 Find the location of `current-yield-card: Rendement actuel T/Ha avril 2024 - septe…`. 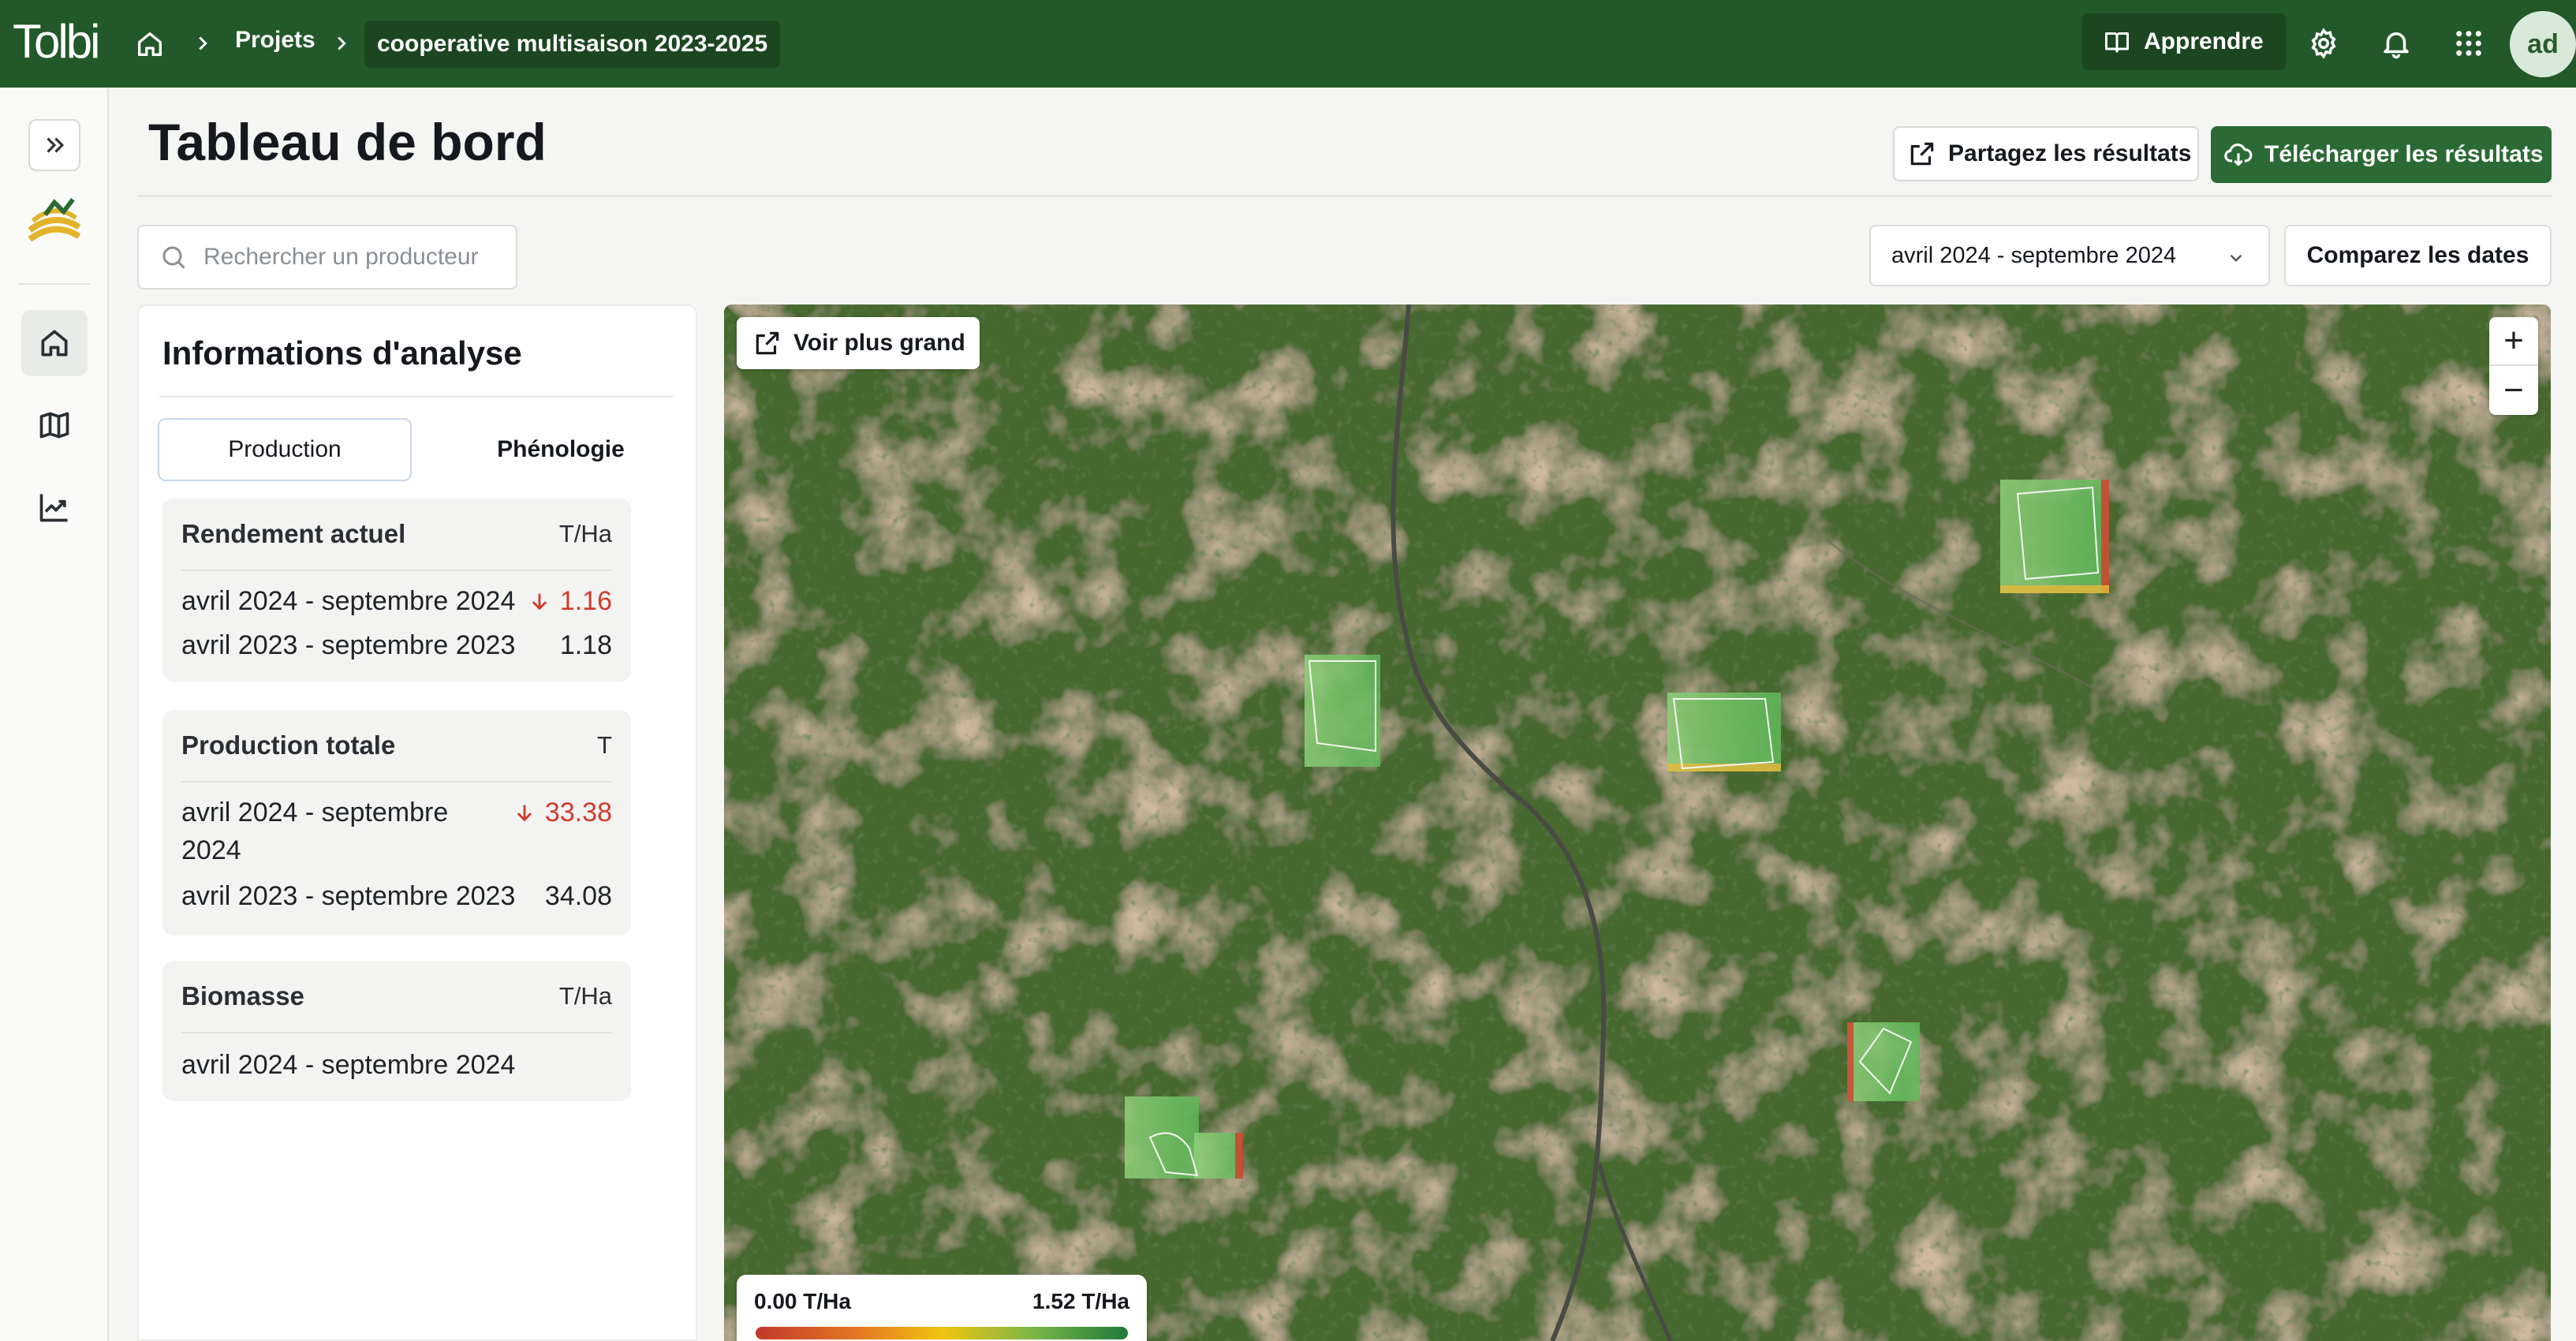

current-yield-card: Rendement actuel T/Ha avril 2024 - septe… is located at coordinates (396, 590).